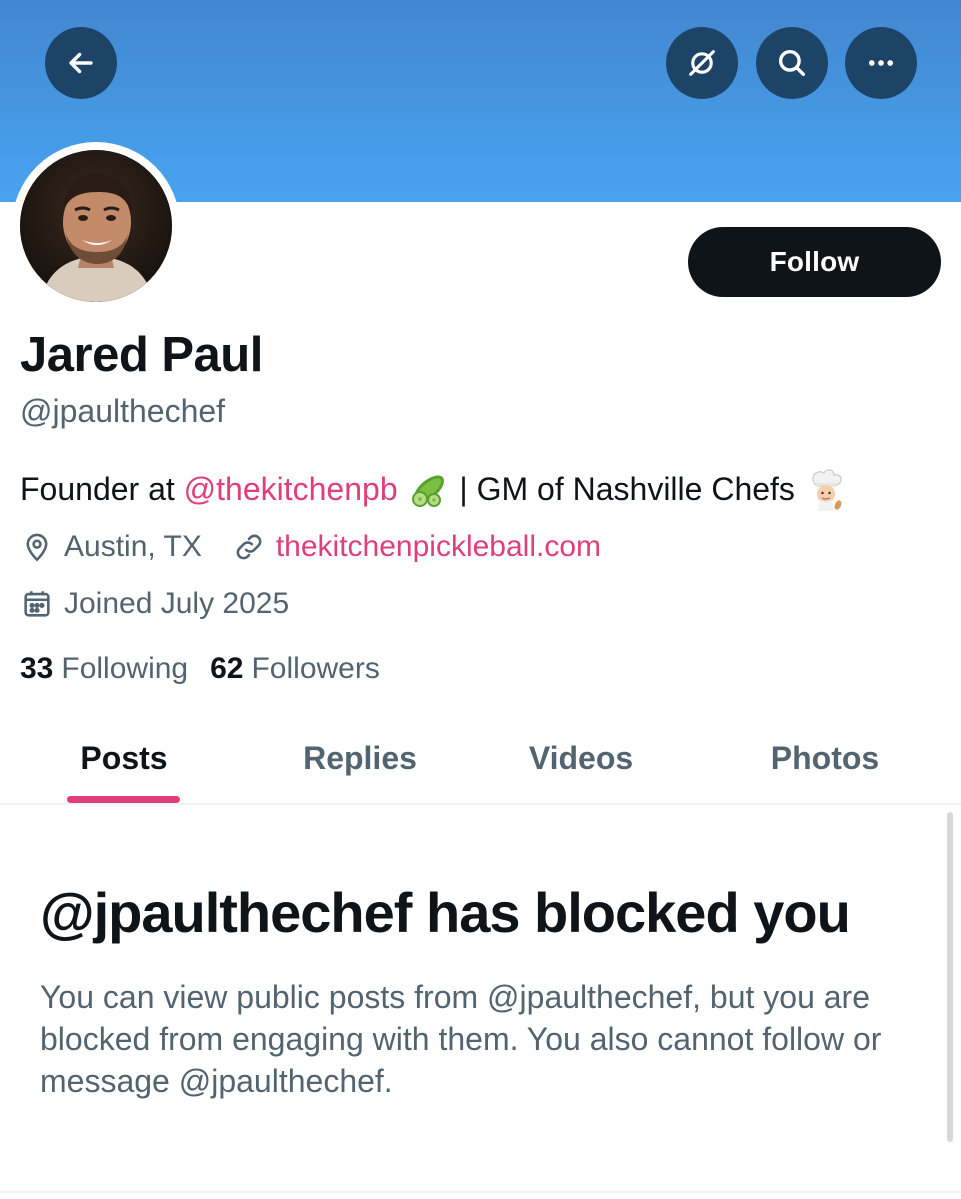  What do you see at coordinates (102, 489) in the screenshot?
I see `bio-prefix: Founder at` at bounding box center [102, 489].